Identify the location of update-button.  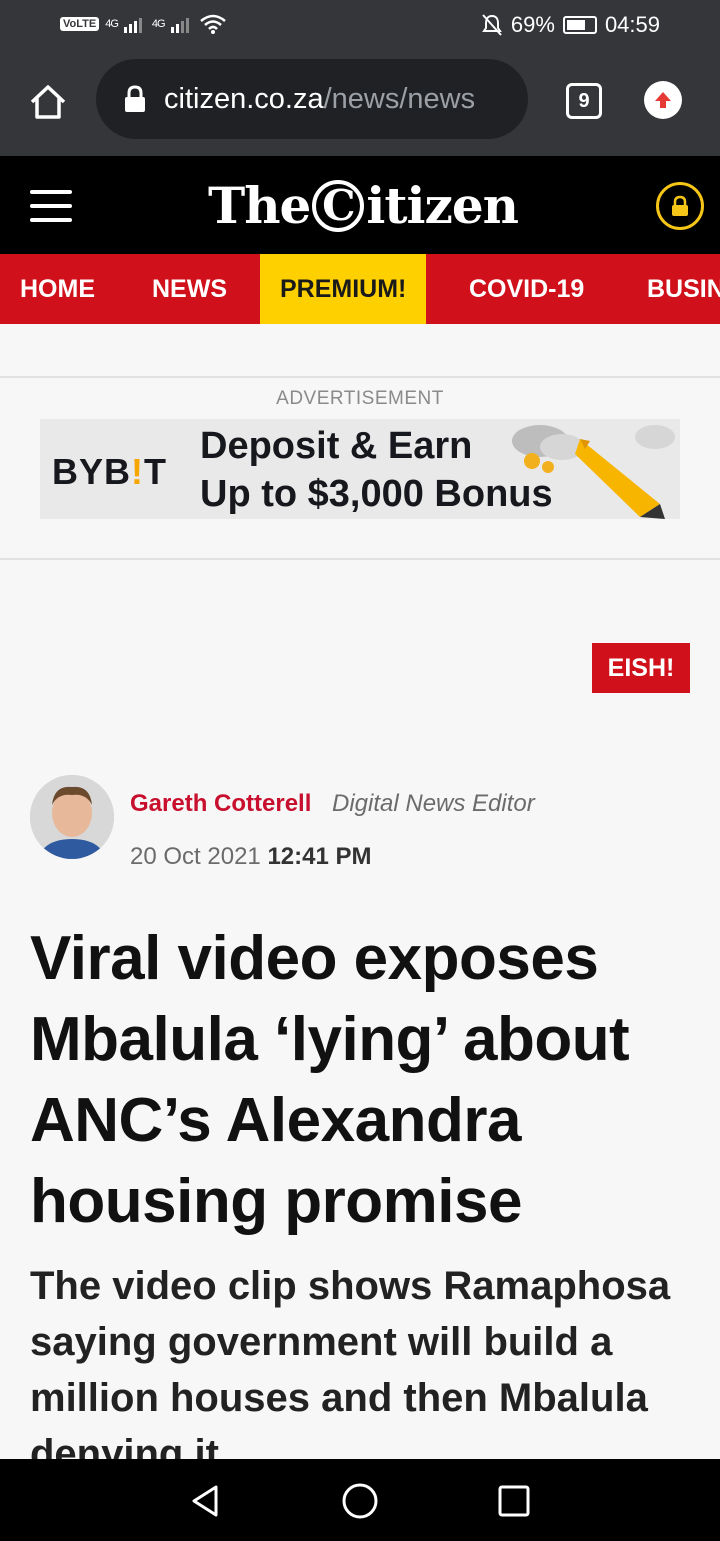
(663, 100).